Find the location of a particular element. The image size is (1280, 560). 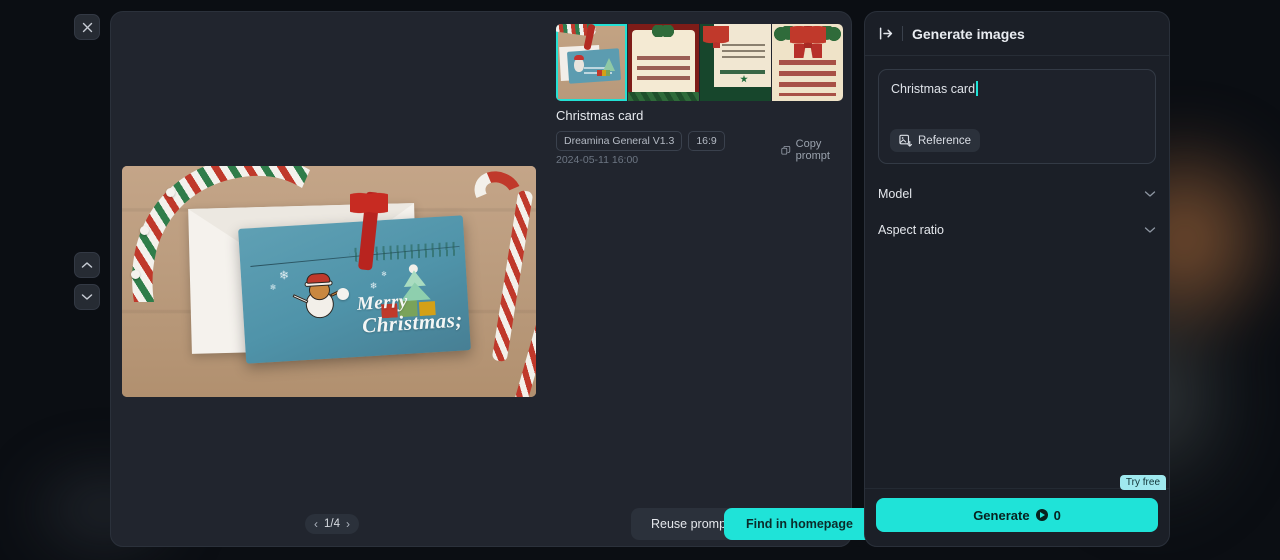

aspect-ratio-option-label: Aspect ratio is located at coordinates (911, 230).